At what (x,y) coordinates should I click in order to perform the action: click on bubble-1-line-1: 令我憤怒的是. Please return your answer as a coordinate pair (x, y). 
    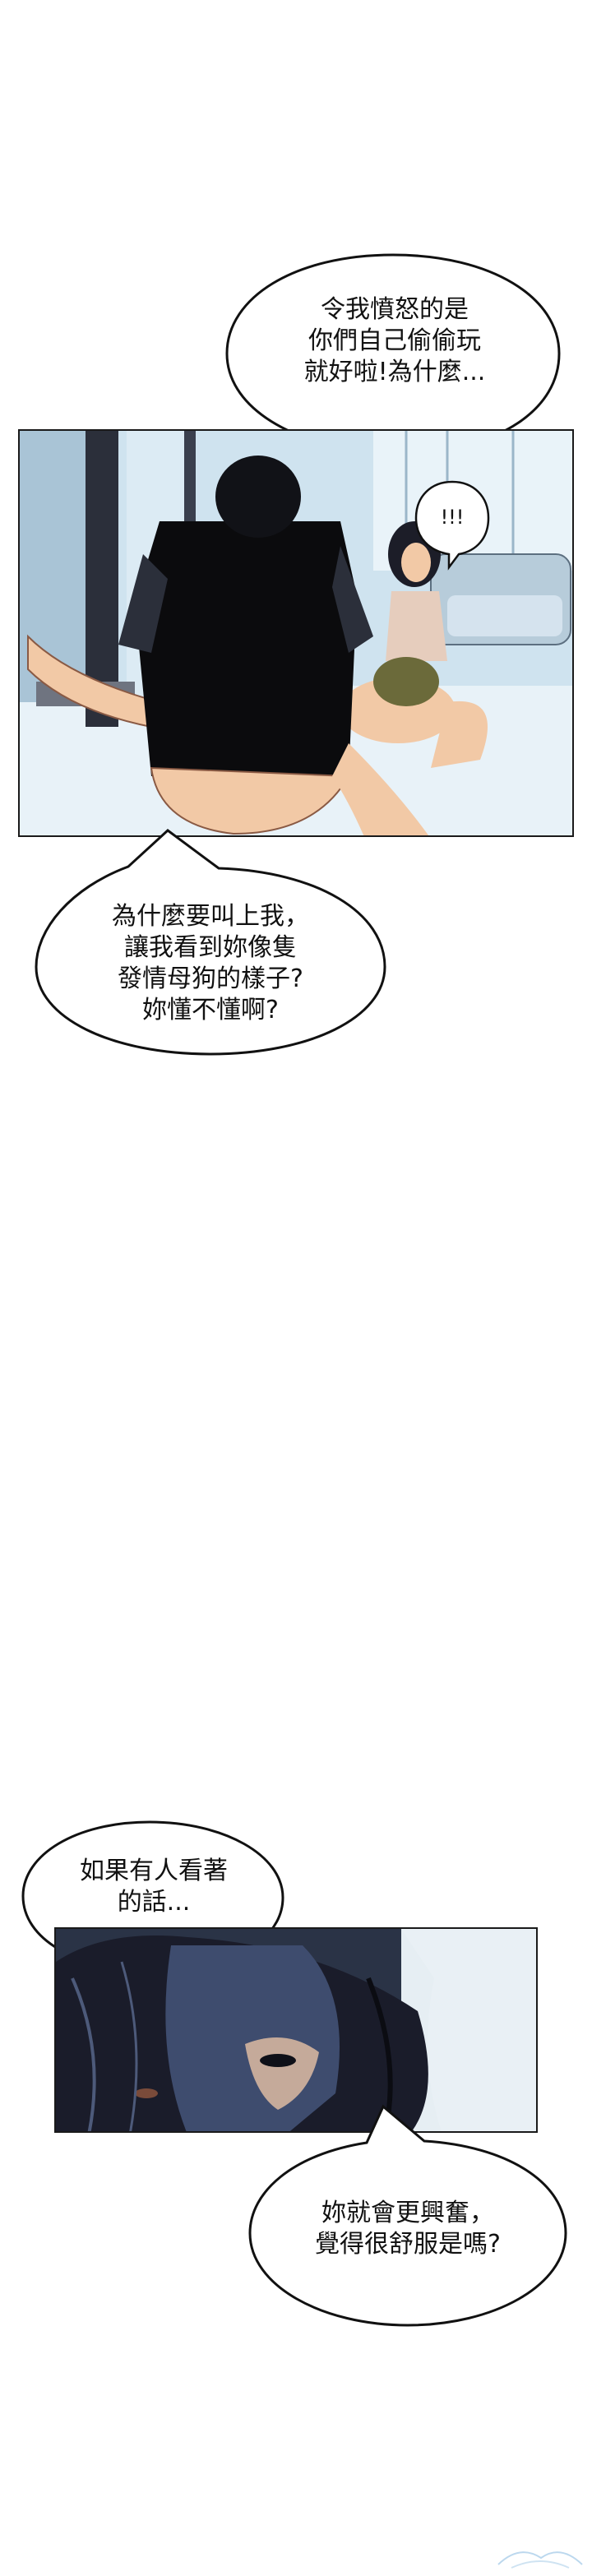
    Looking at the image, I should click on (395, 309).